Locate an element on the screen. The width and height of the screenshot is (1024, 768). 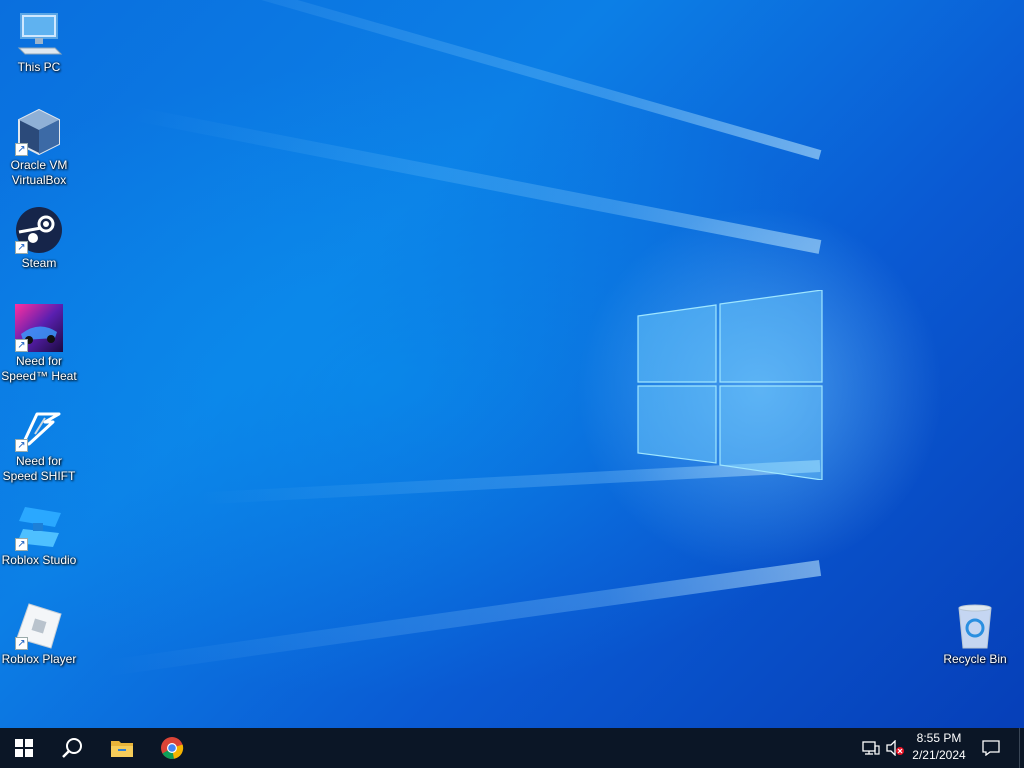
file-explorer-button is located at coordinates (122, 748).